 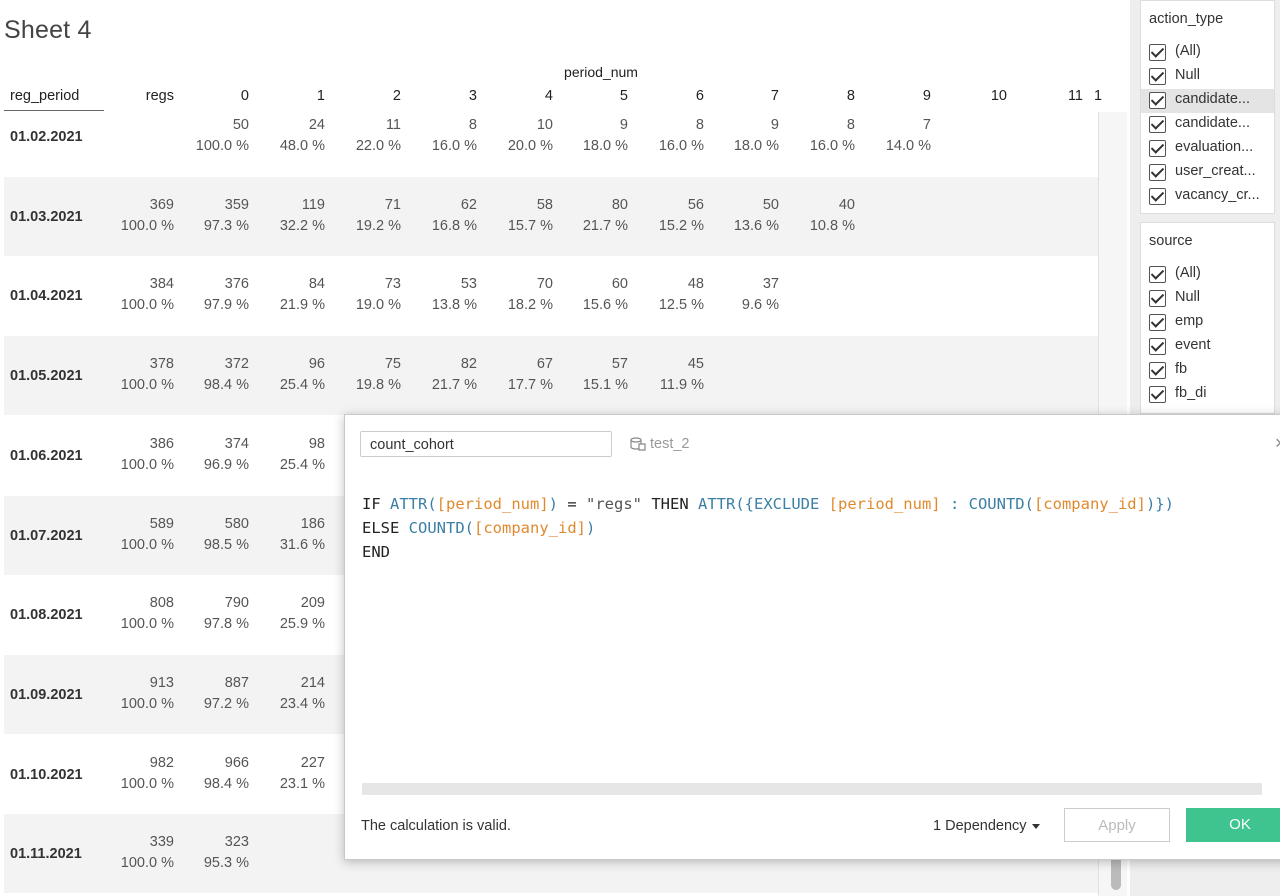 What do you see at coordinates (226, 385) in the screenshot?
I see `cell-percent: 98.4 %` at bounding box center [226, 385].